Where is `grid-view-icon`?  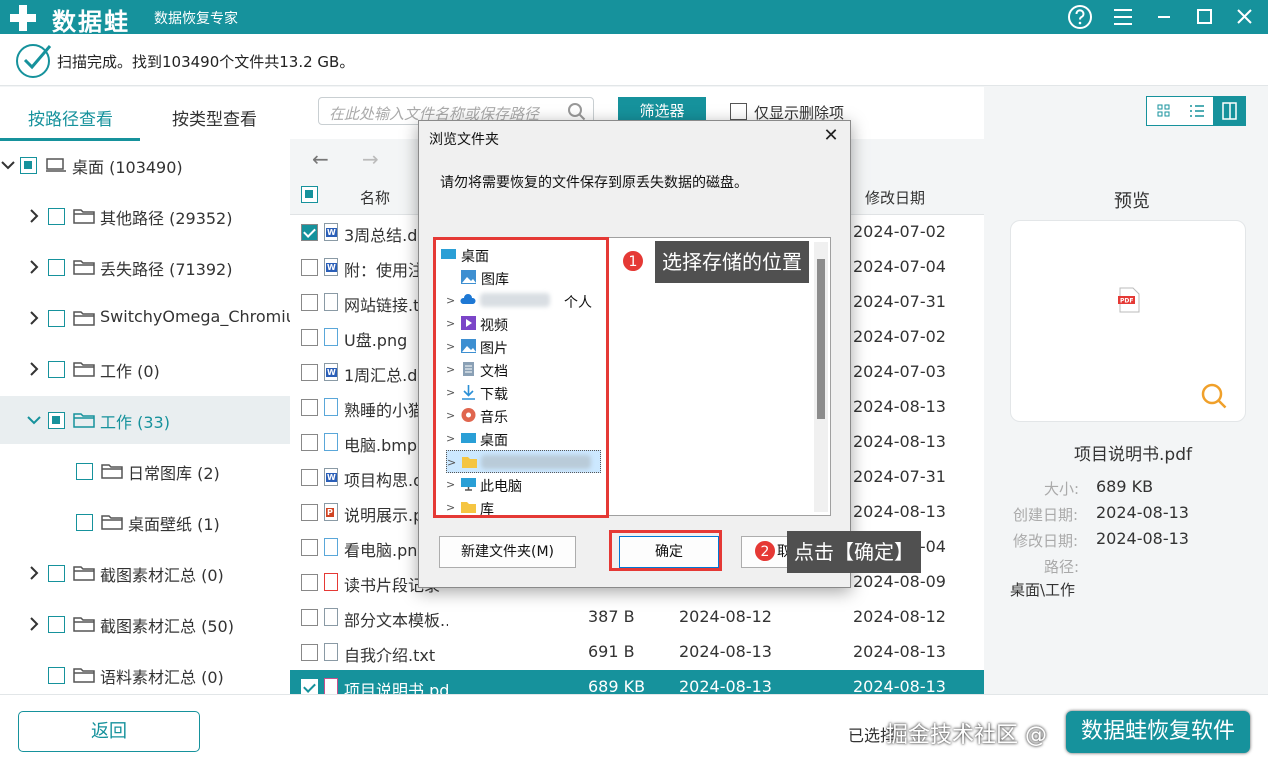 grid-view-icon is located at coordinates (1163, 111).